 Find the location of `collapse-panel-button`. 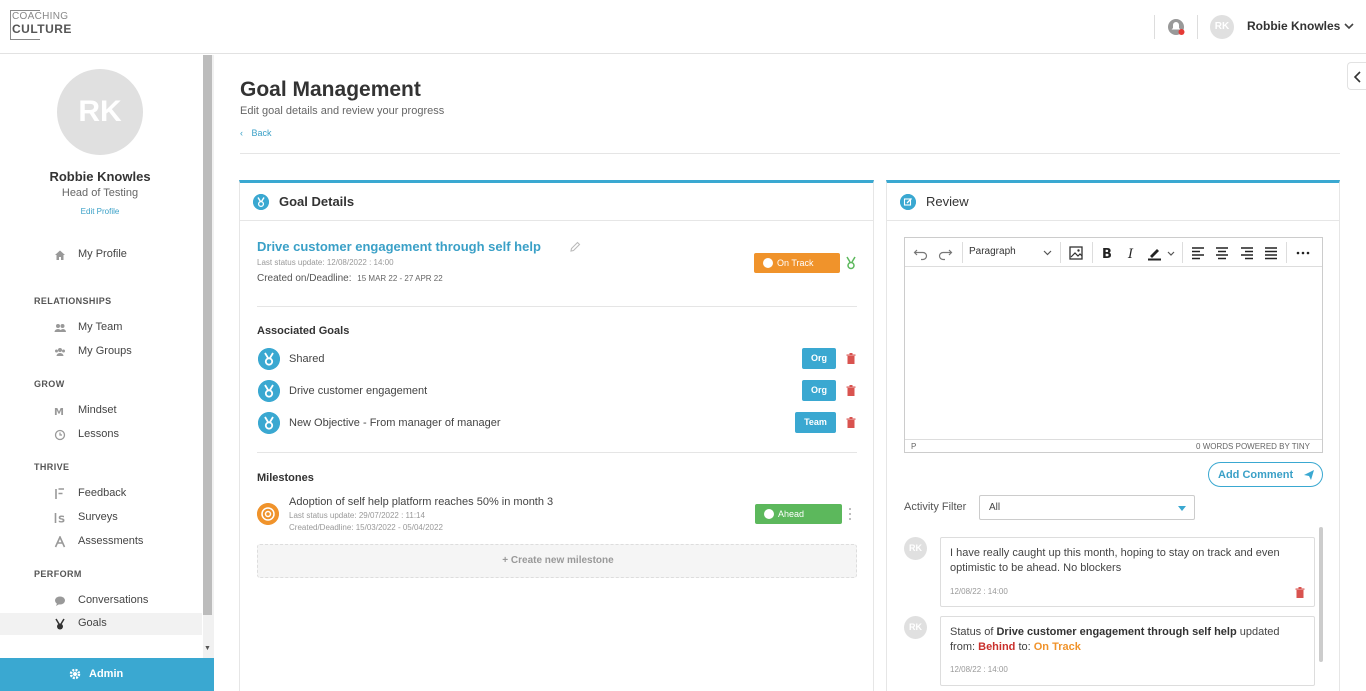

collapse-panel-button is located at coordinates (1356, 76).